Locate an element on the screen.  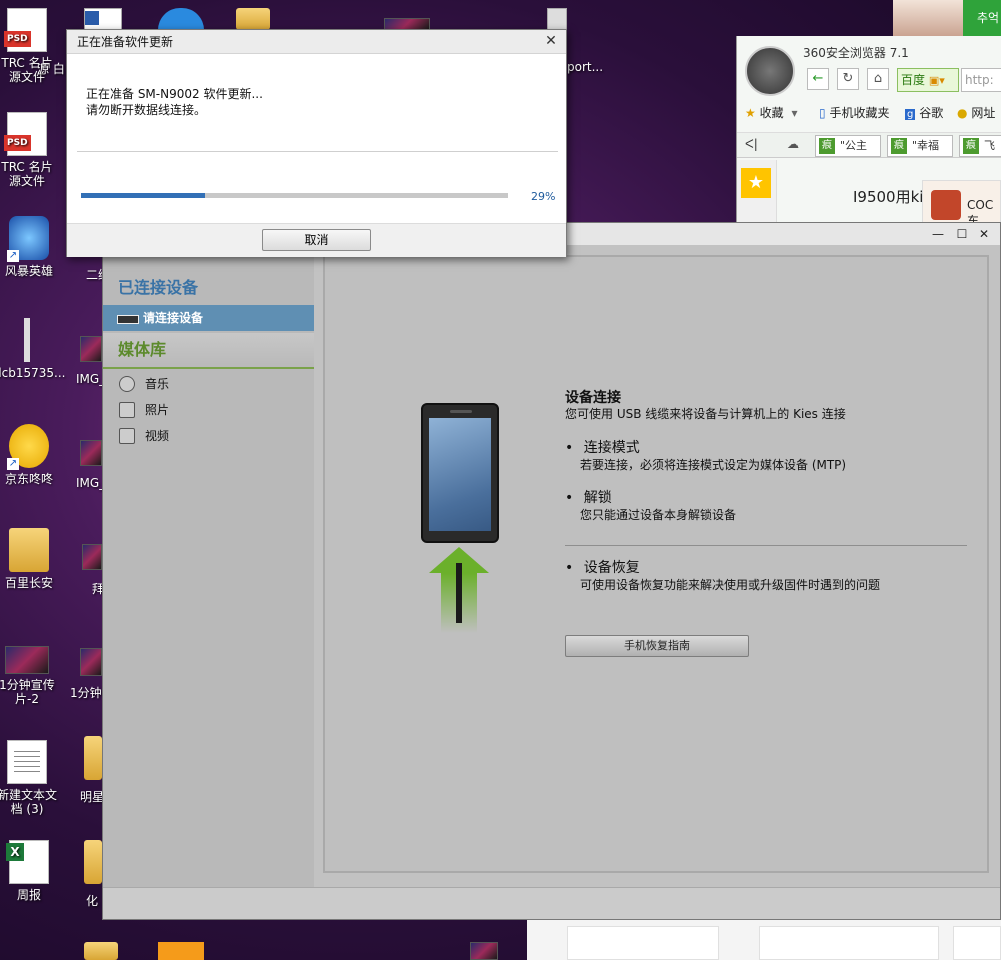
phone-icon: ▯ is located at coordinates (822, 113).